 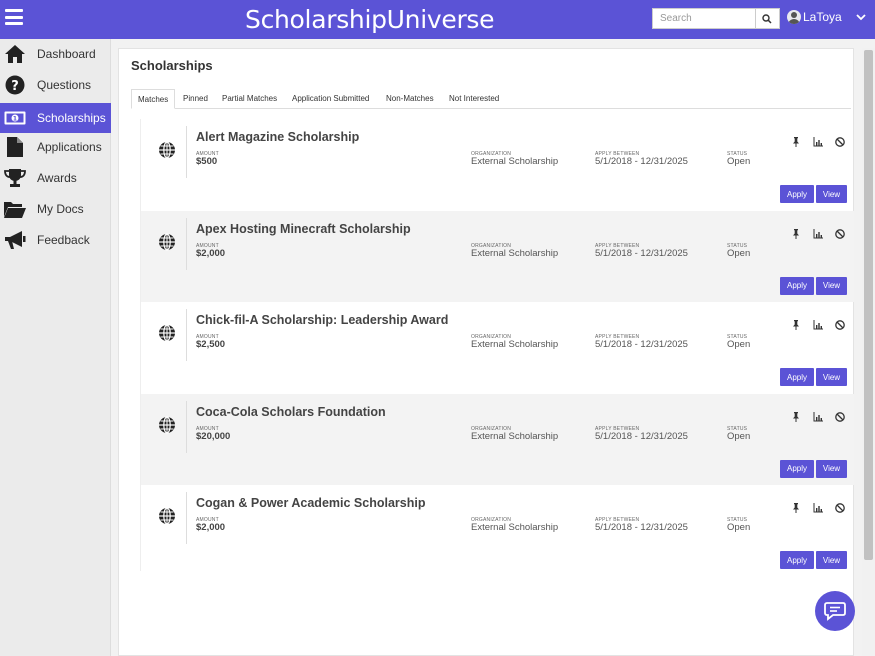 What do you see at coordinates (474, 99) in the screenshot?
I see `tab-not-interested: Not Interested` at bounding box center [474, 99].